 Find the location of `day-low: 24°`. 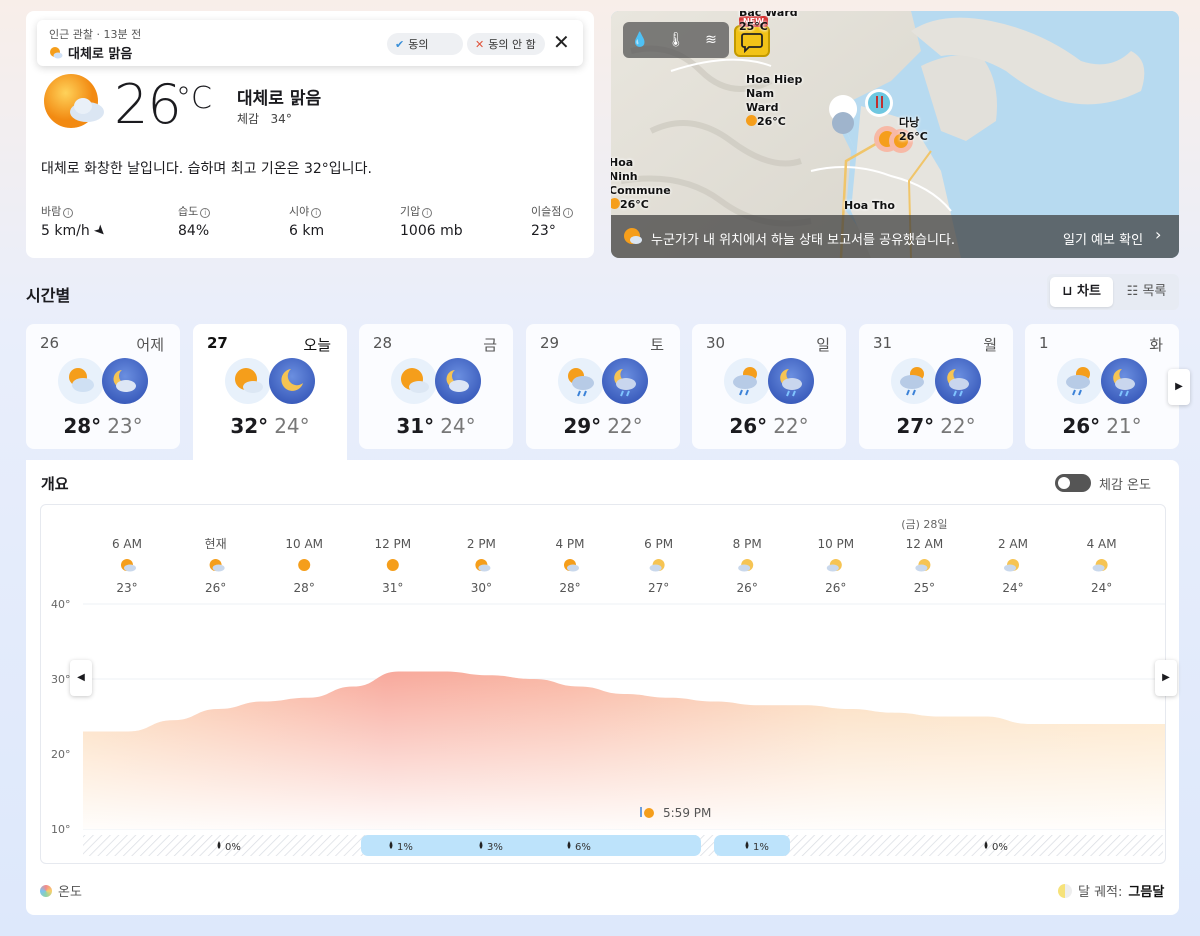

day-low: 24° is located at coordinates (292, 426).